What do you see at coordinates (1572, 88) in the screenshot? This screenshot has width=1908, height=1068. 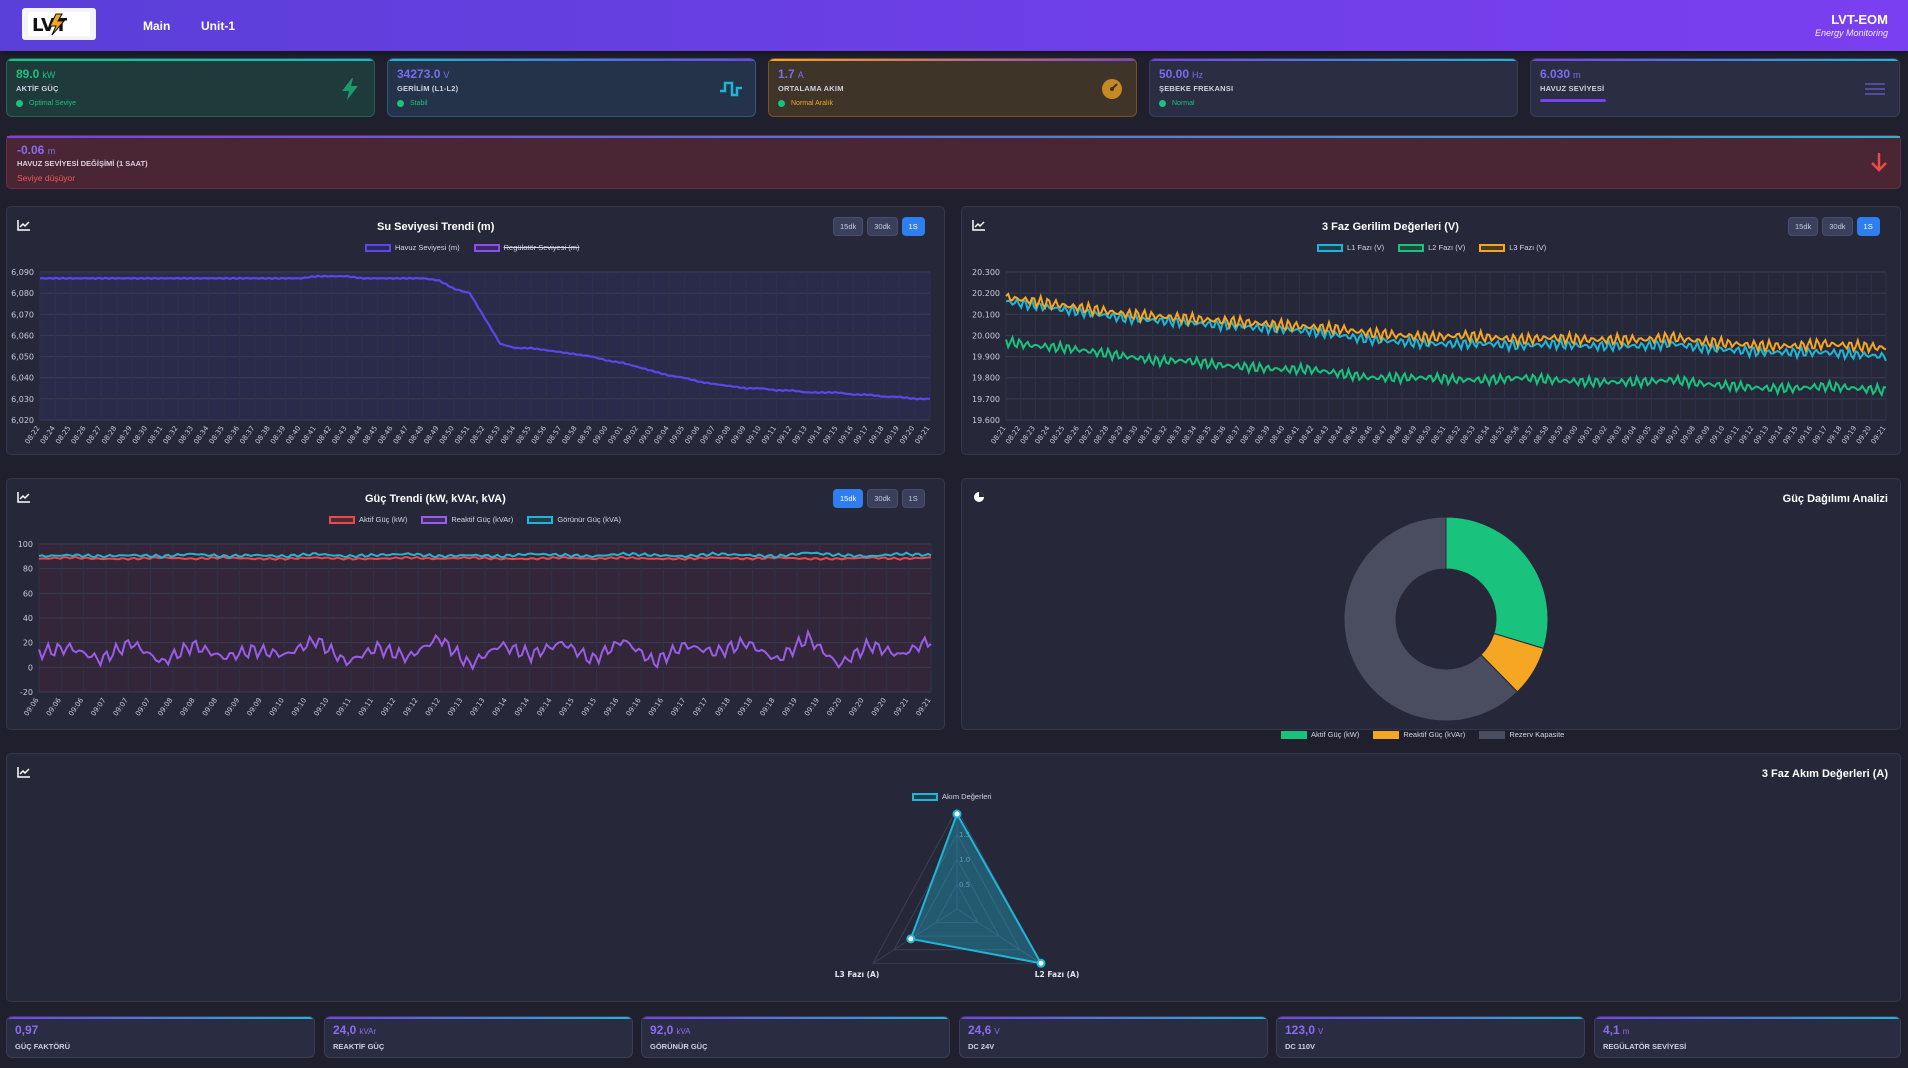 I see `kpi-label: HAVUZ SEVİYESİ` at bounding box center [1572, 88].